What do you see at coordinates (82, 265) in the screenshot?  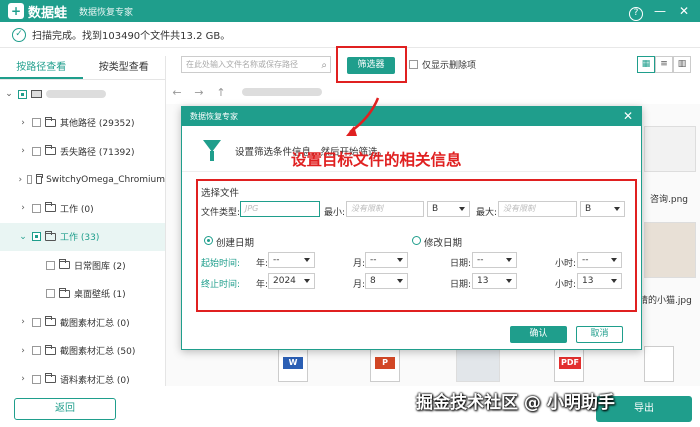 I see `tree-item-daily-gallery: 日常图库 (2)` at bounding box center [82, 265].